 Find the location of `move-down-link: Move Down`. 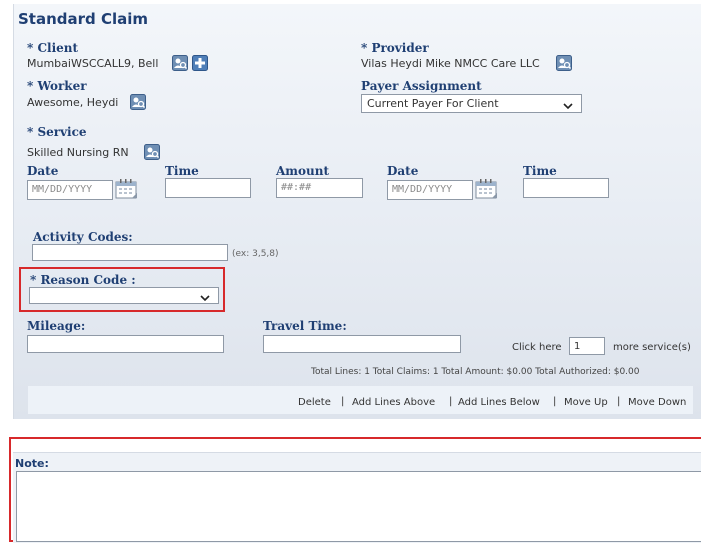

move-down-link: Move Down is located at coordinates (657, 402).